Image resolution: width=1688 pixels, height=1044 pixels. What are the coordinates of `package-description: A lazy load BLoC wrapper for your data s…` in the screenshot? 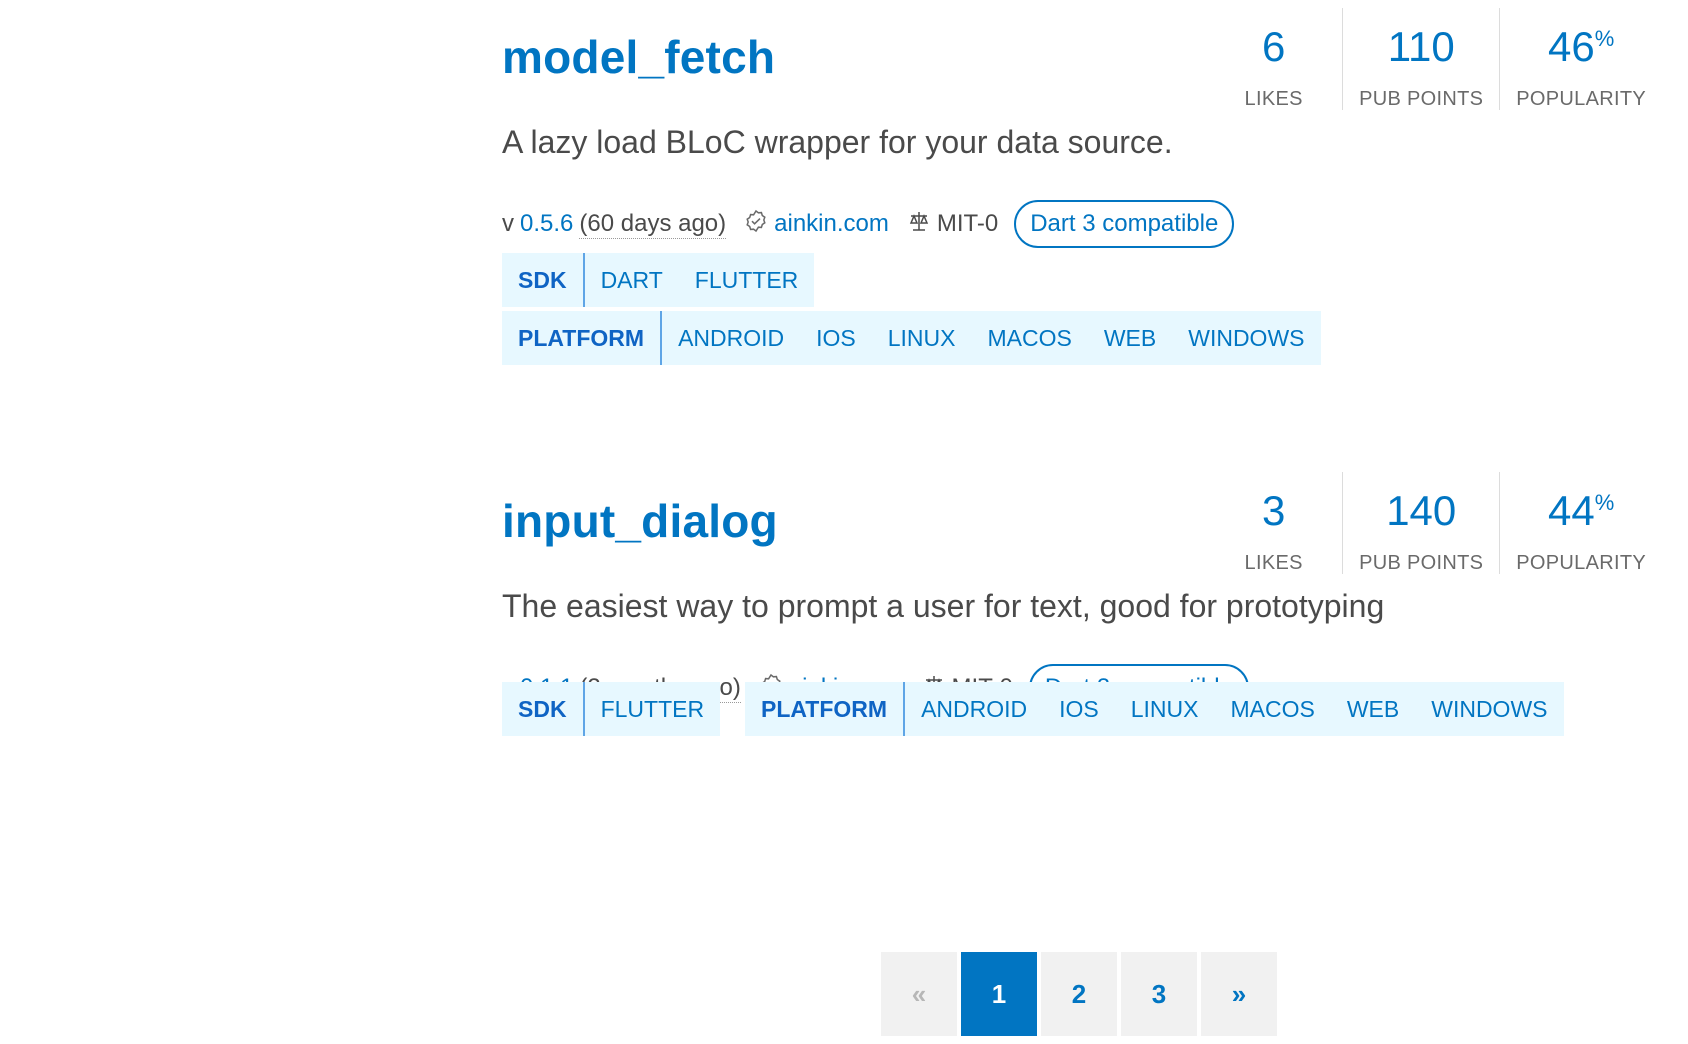 It's located at (837, 142).